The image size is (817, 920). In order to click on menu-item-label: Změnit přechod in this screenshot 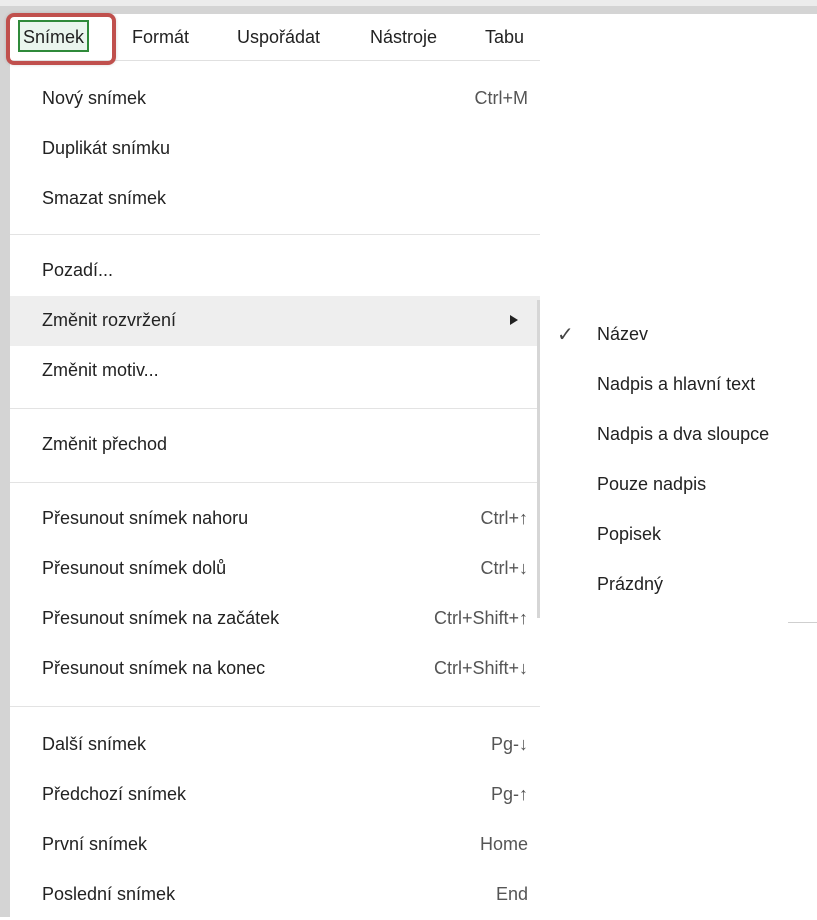, I will do `click(105, 444)`.